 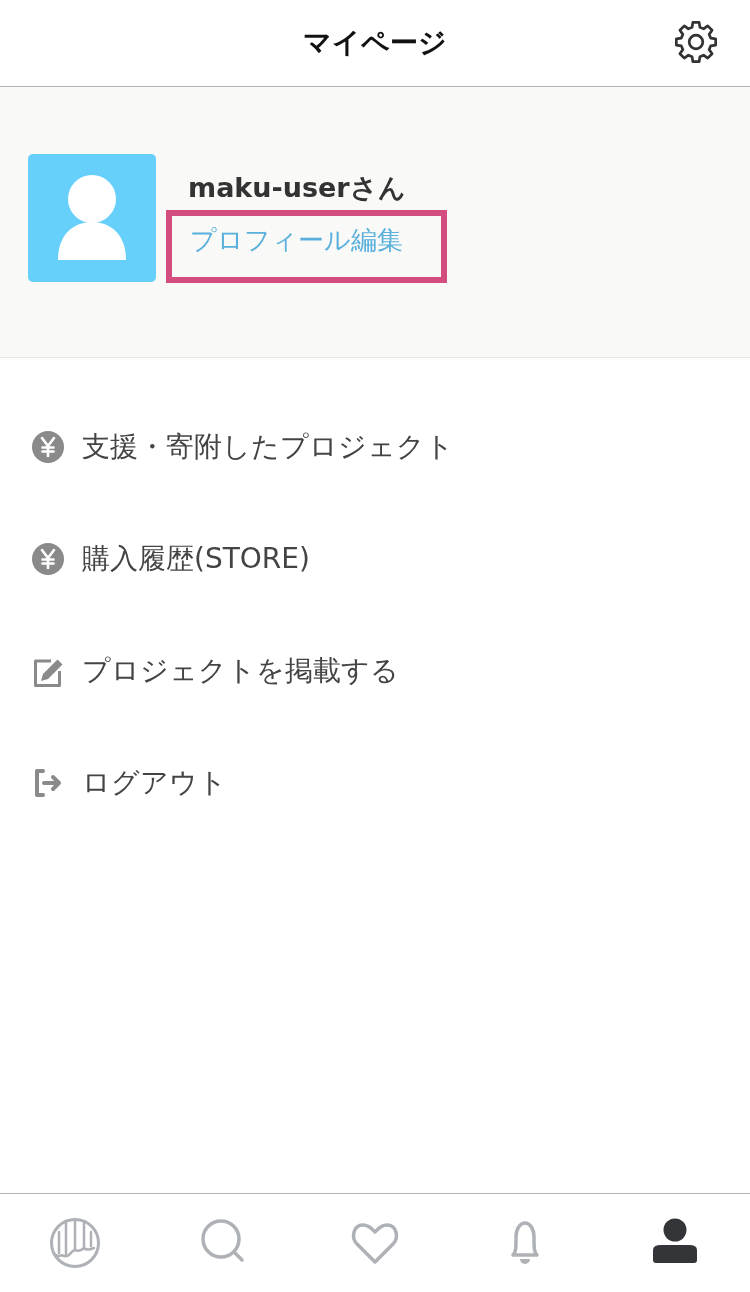 What do you see at coordinates (375, 43) in the screenshot?
I see `page-title: マイページ` at bounding box center [375, 43].